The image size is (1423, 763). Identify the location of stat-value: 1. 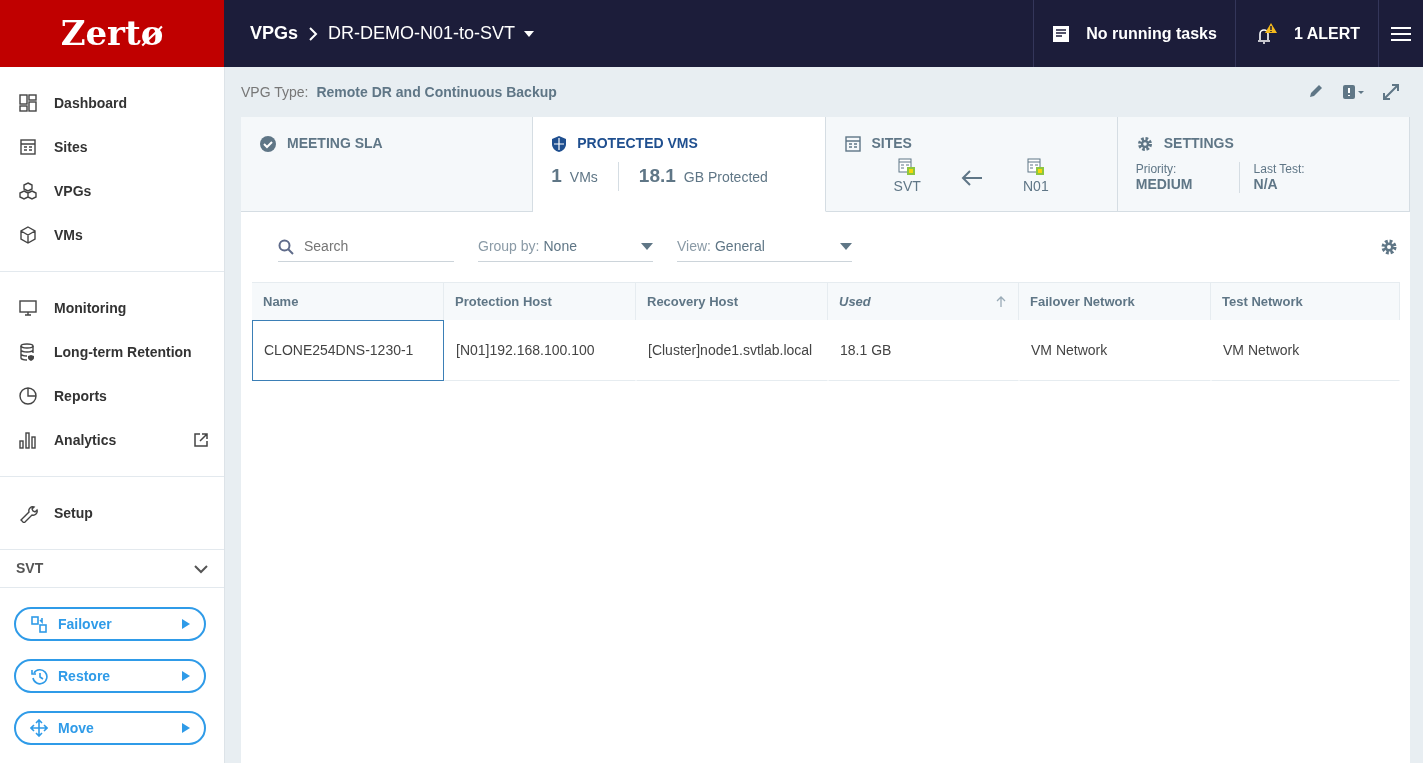
(556, 176).